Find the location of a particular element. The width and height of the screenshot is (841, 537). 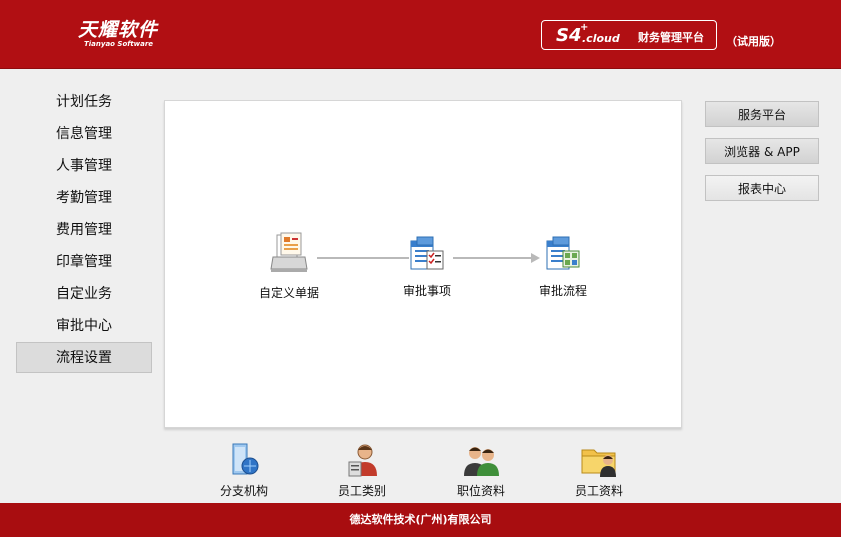

bottom-item-employee-category: 员工类别 is located at coordinates (362, 470).